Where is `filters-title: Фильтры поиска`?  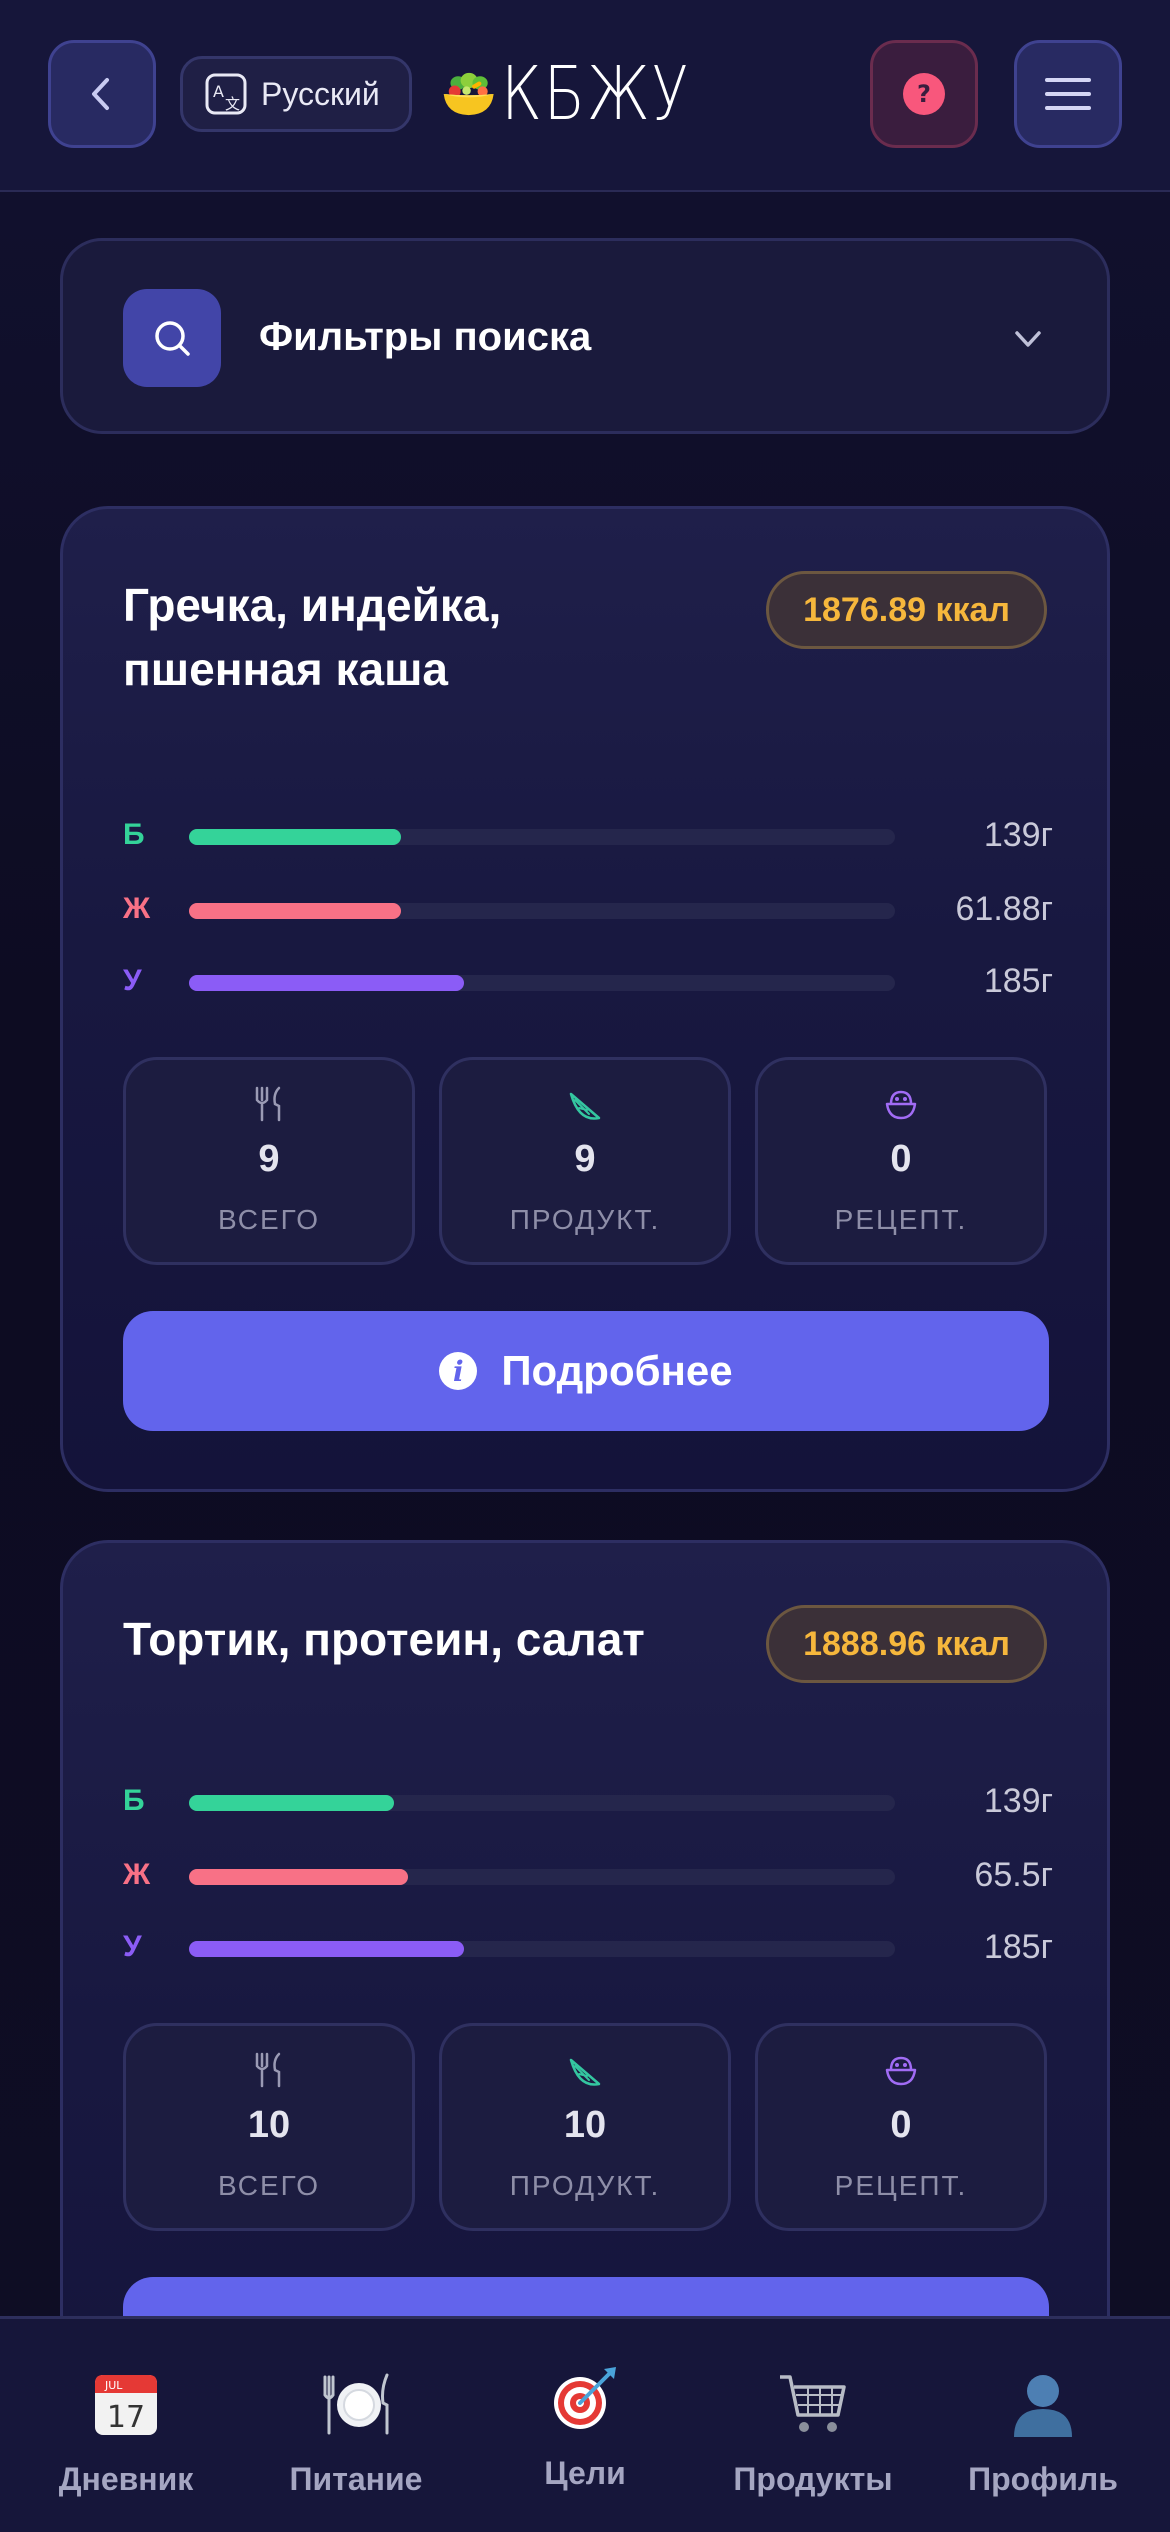
filters-title: Фильтры поиска is located at coordinates (425, 337).